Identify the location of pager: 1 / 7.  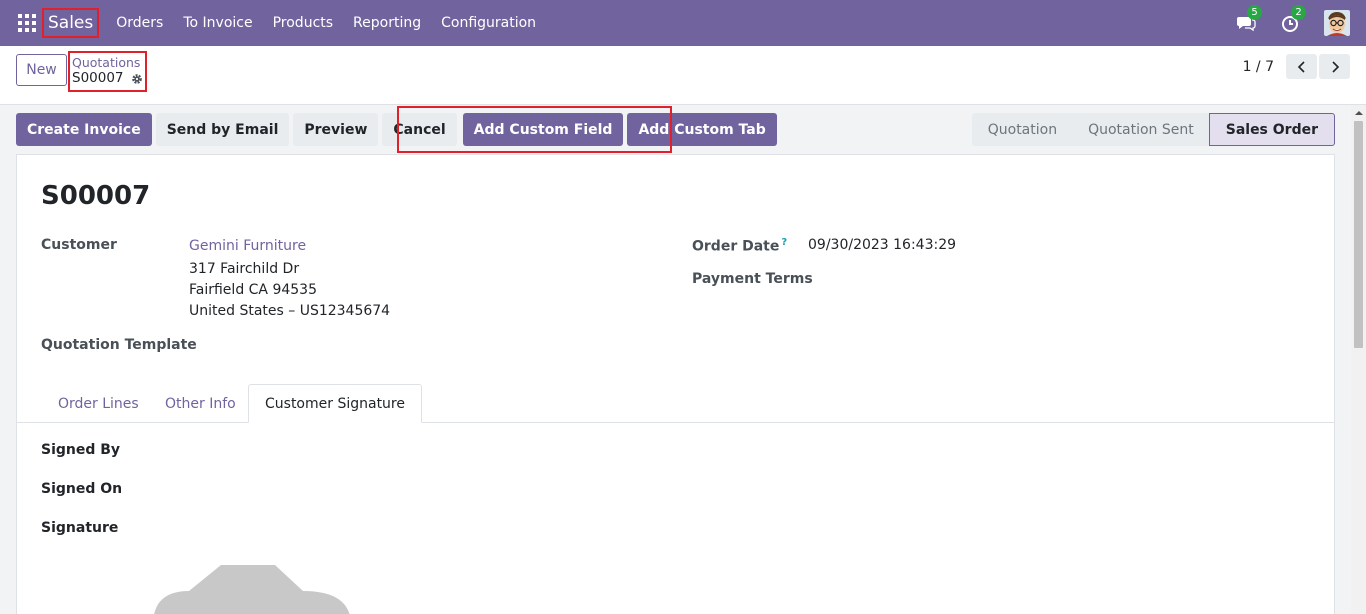
(1296, 66).